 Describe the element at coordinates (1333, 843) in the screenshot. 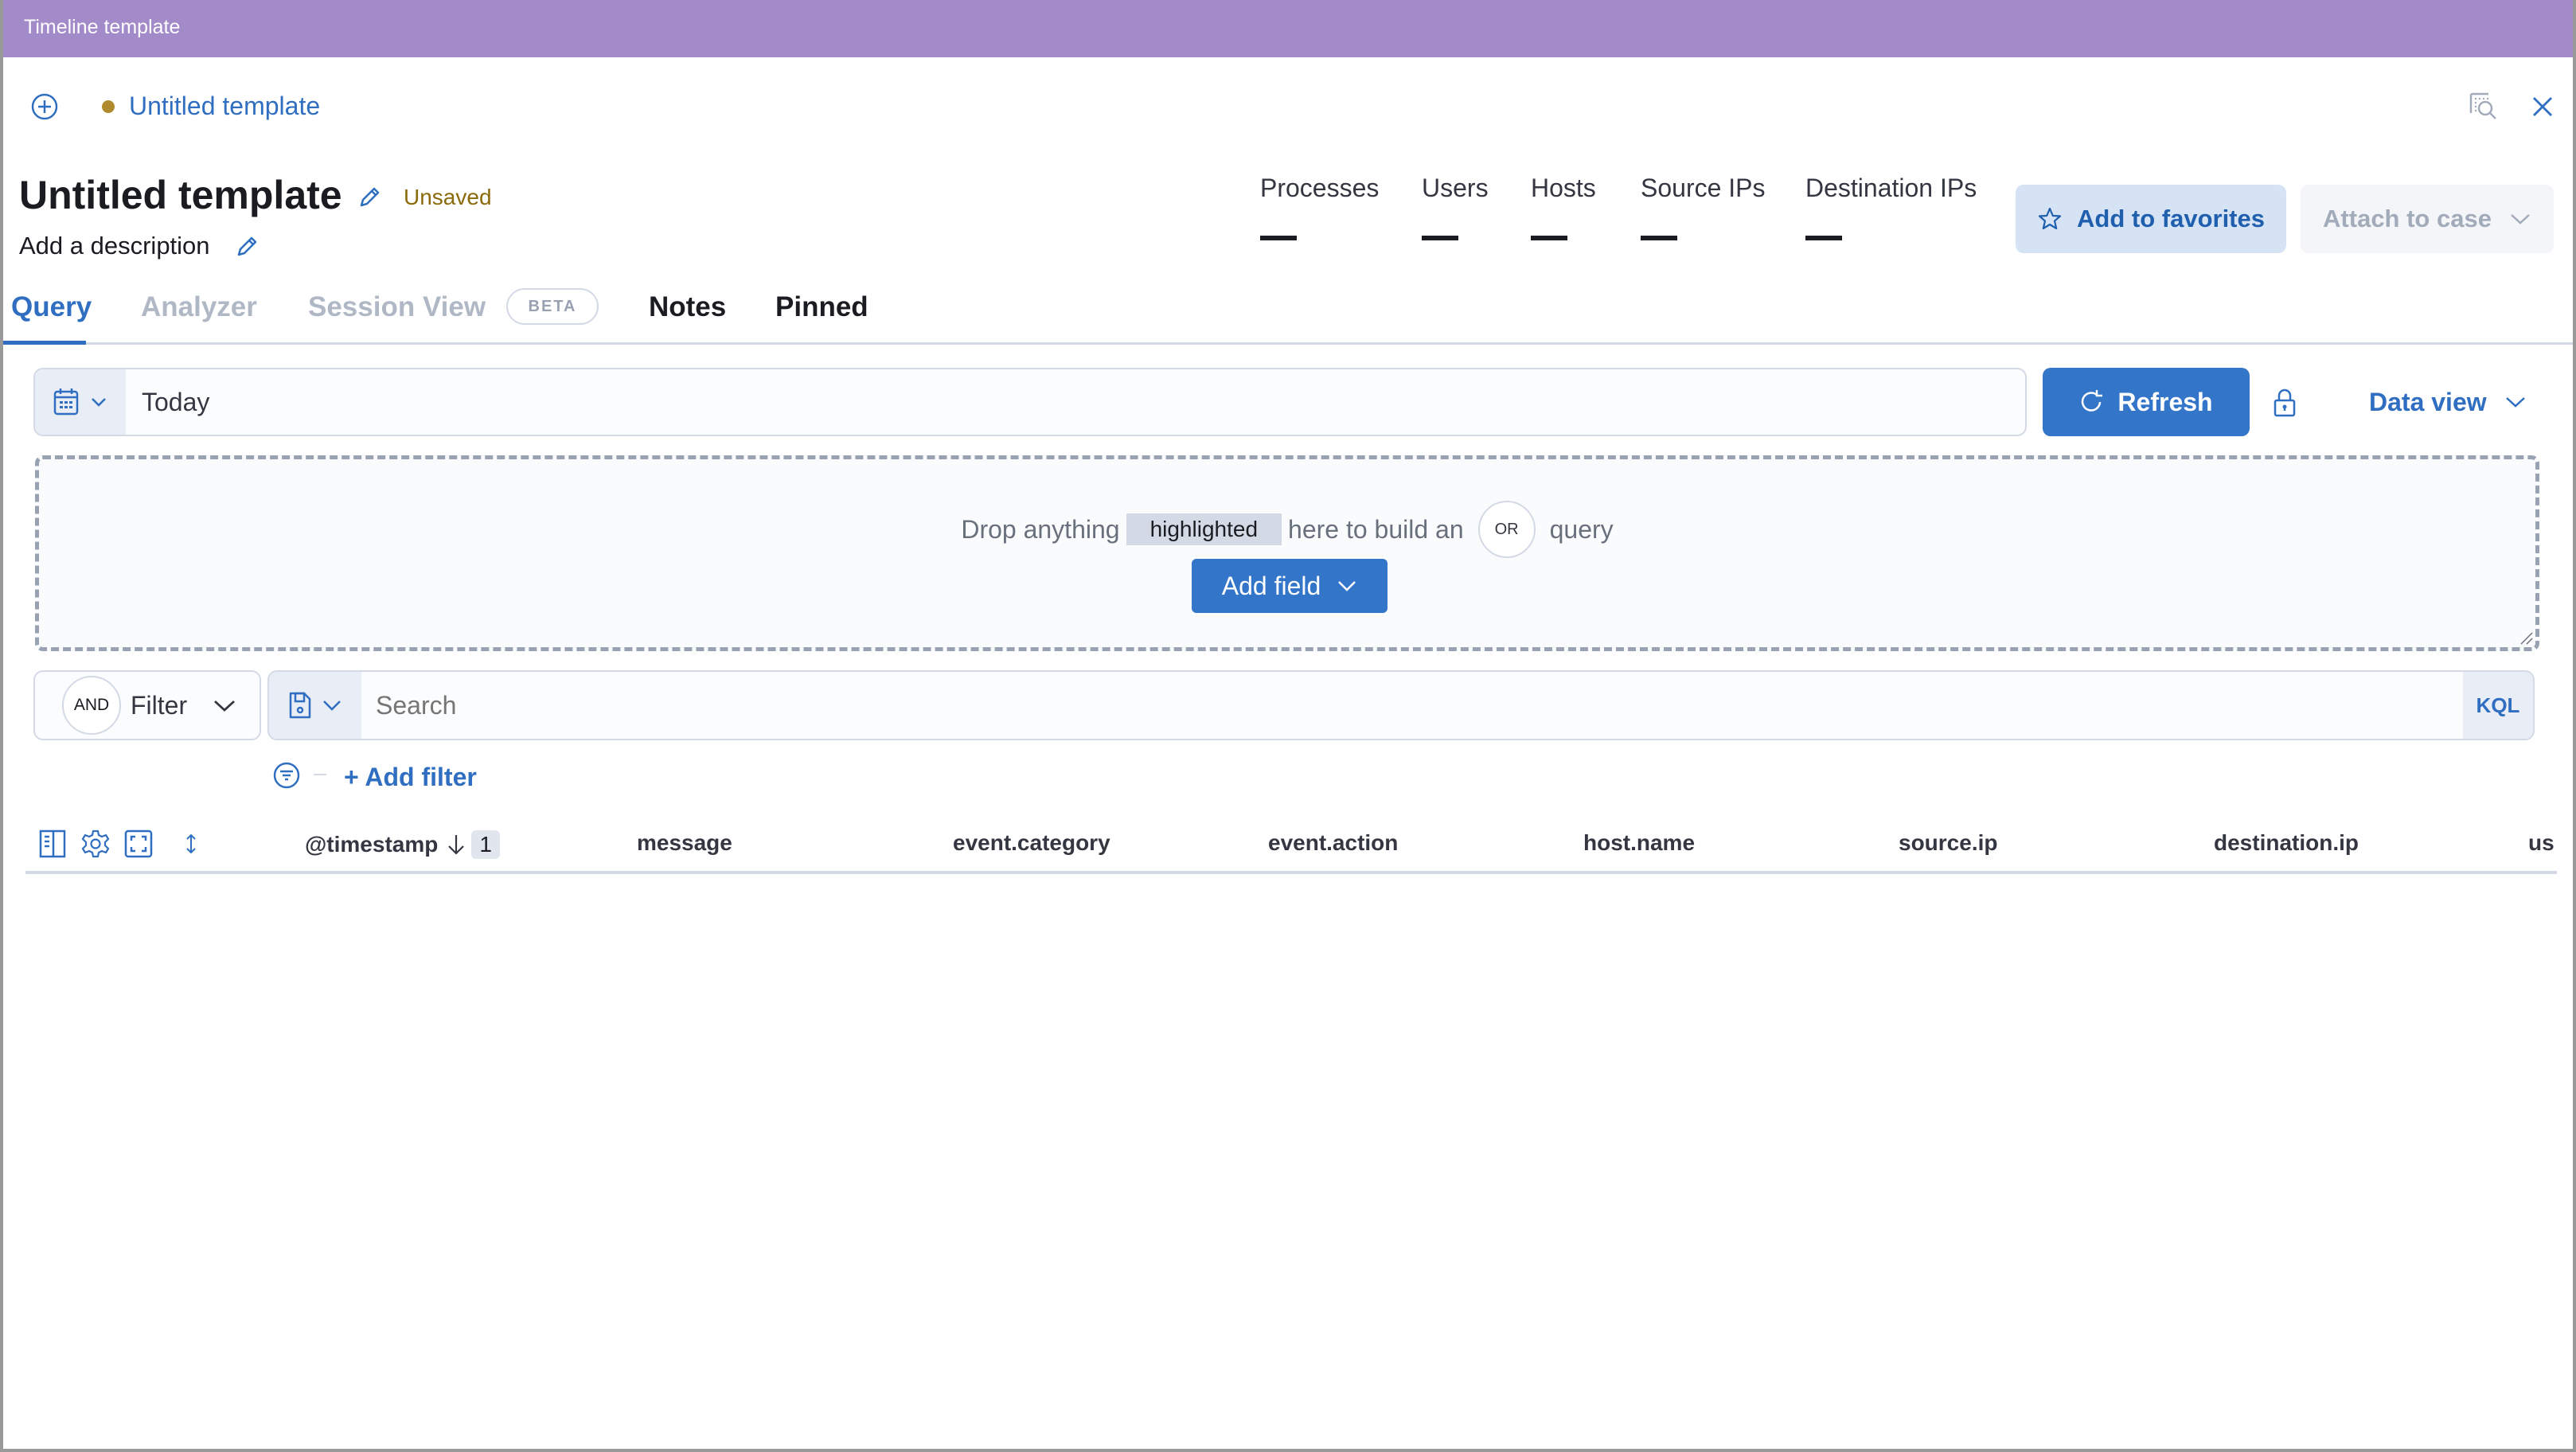

I see `column-header-event-action: event.action` at that location.